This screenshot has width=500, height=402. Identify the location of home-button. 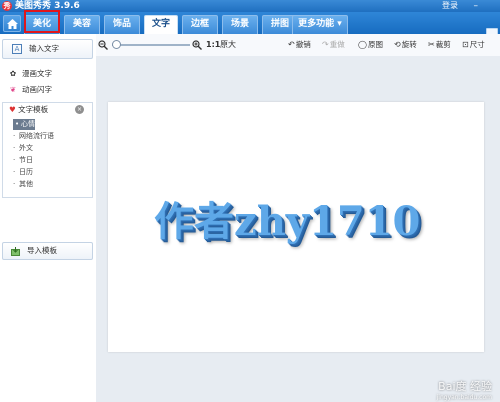
(12, 23).